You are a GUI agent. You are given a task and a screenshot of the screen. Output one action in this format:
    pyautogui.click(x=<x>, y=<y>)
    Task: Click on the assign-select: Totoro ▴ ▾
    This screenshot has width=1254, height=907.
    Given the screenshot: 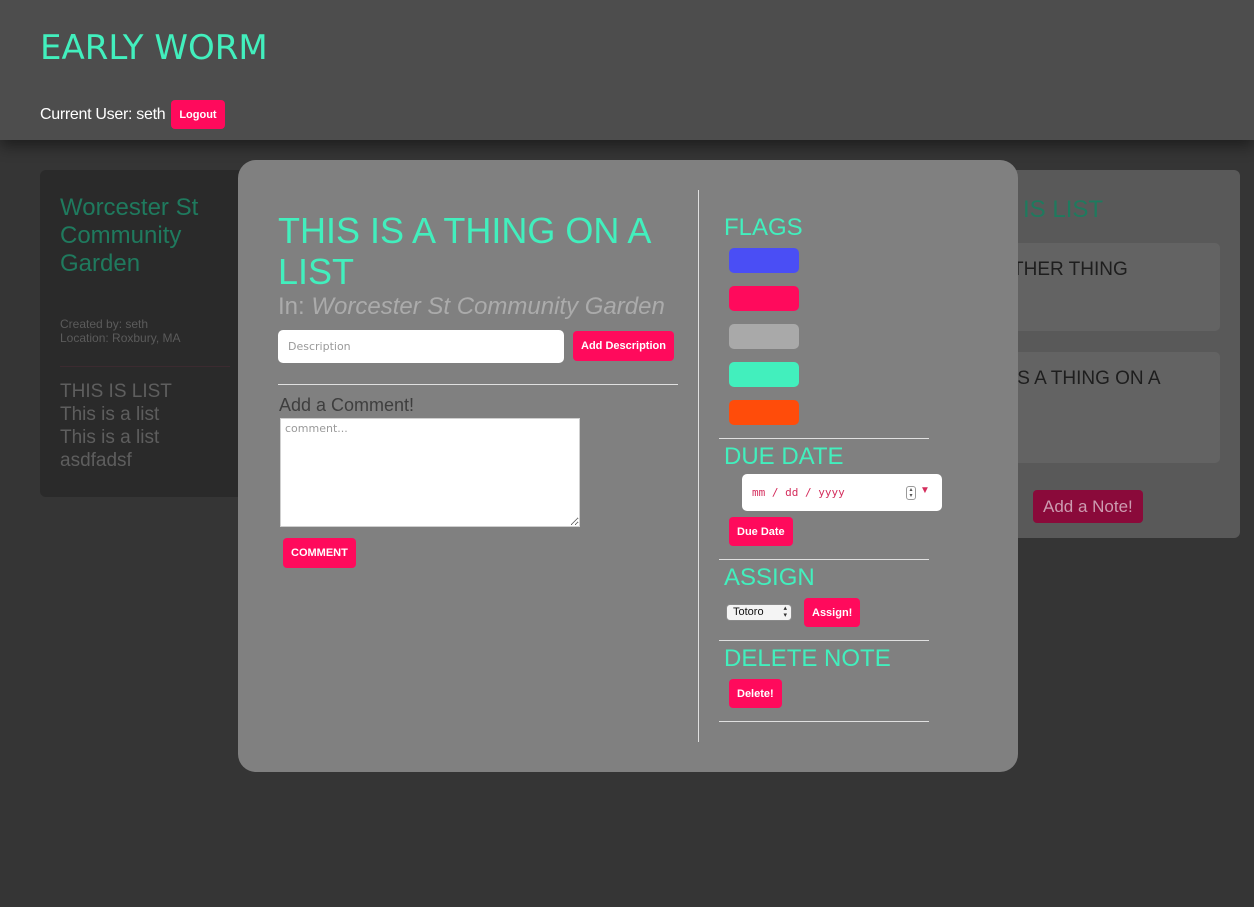 What is the action you would take?
    pyautogui.click(x=759, y=612)
    